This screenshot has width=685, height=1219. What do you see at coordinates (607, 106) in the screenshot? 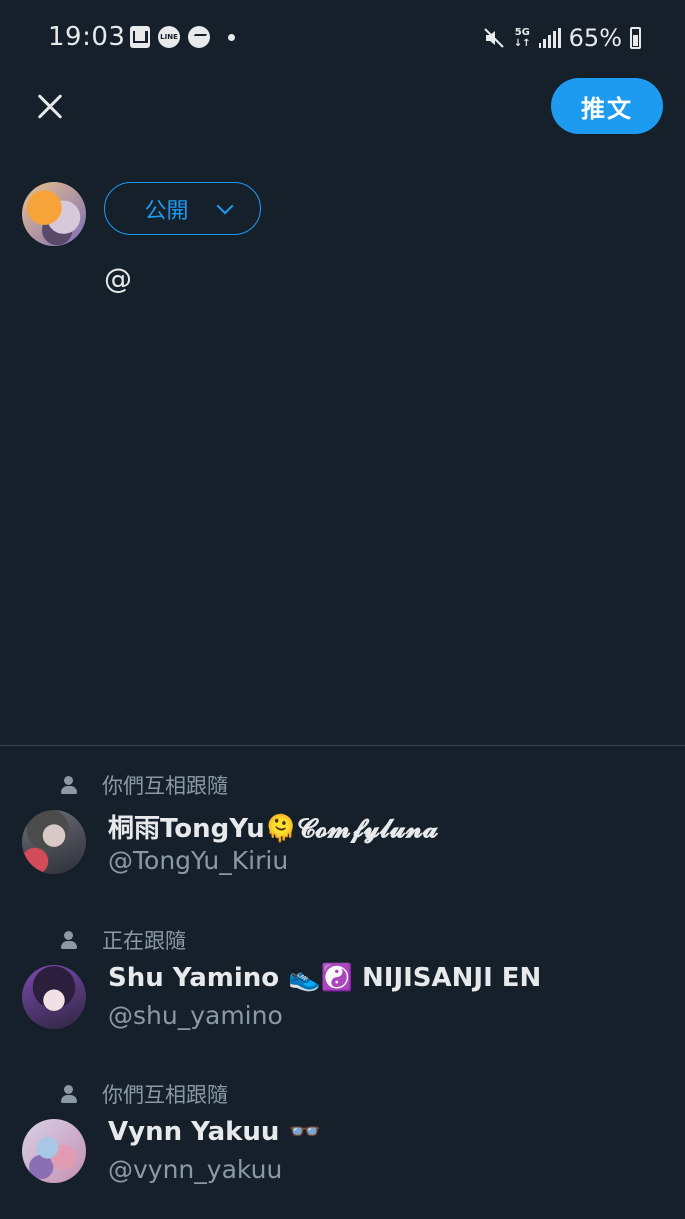
I see `tweet-button: 推文` at bounding box center [607, 106].